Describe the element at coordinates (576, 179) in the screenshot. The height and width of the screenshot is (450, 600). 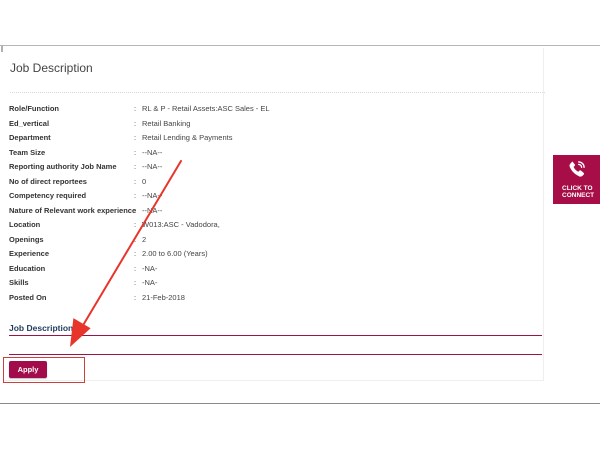
I see `click-to-connect-widget: CLICK TO CONNECT` at that location.